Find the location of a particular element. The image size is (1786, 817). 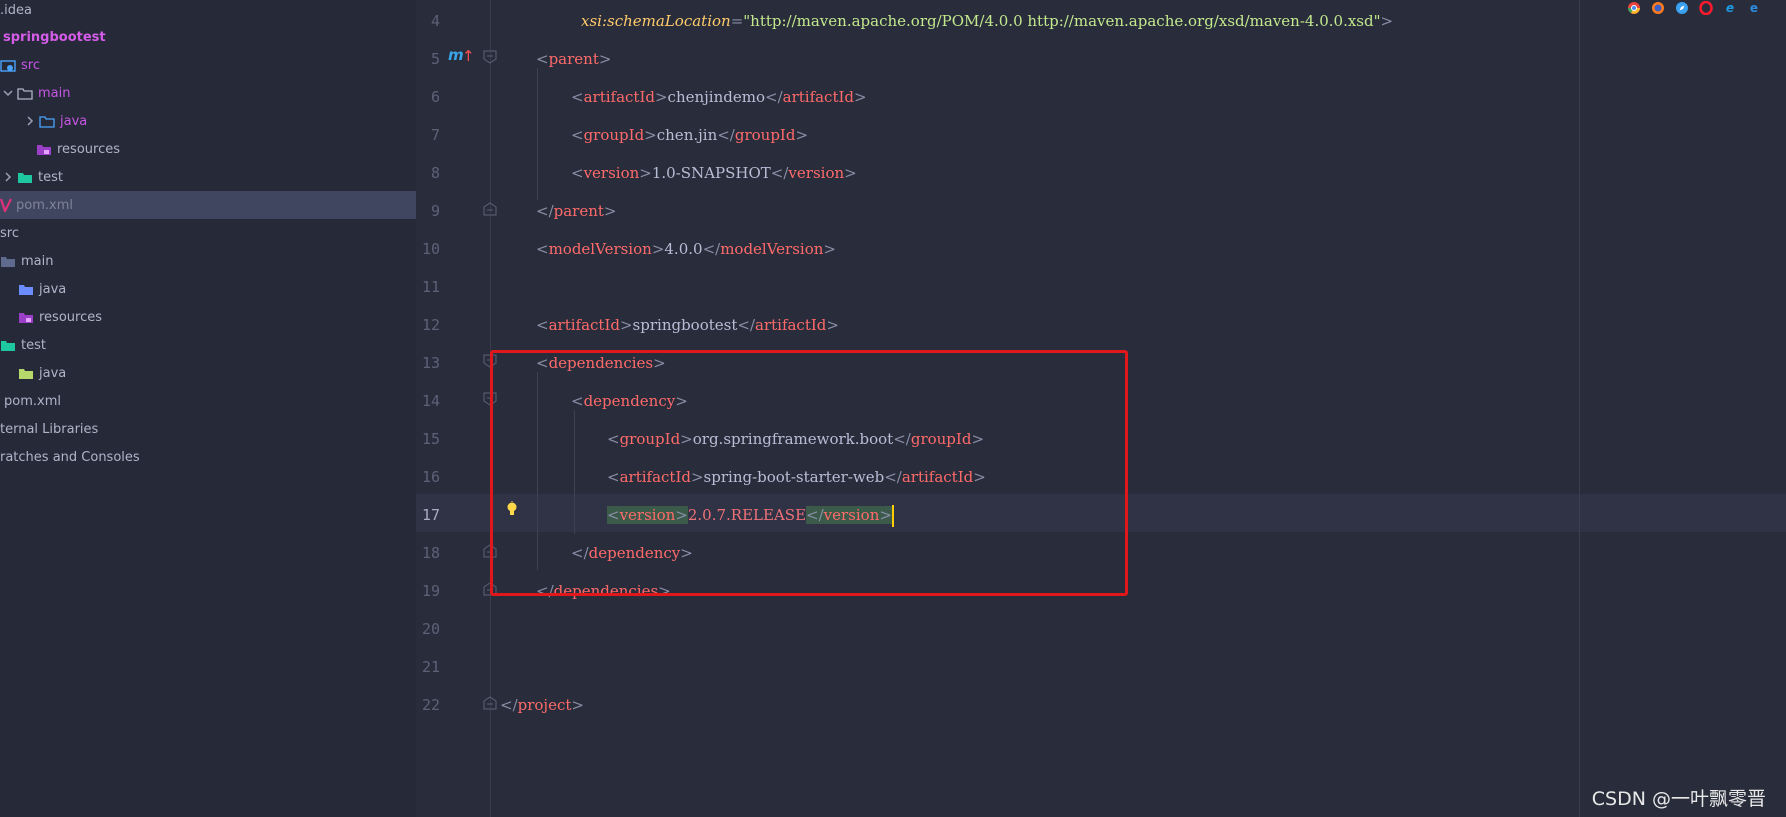

opera-icon is located at coordinates (1706, 7).